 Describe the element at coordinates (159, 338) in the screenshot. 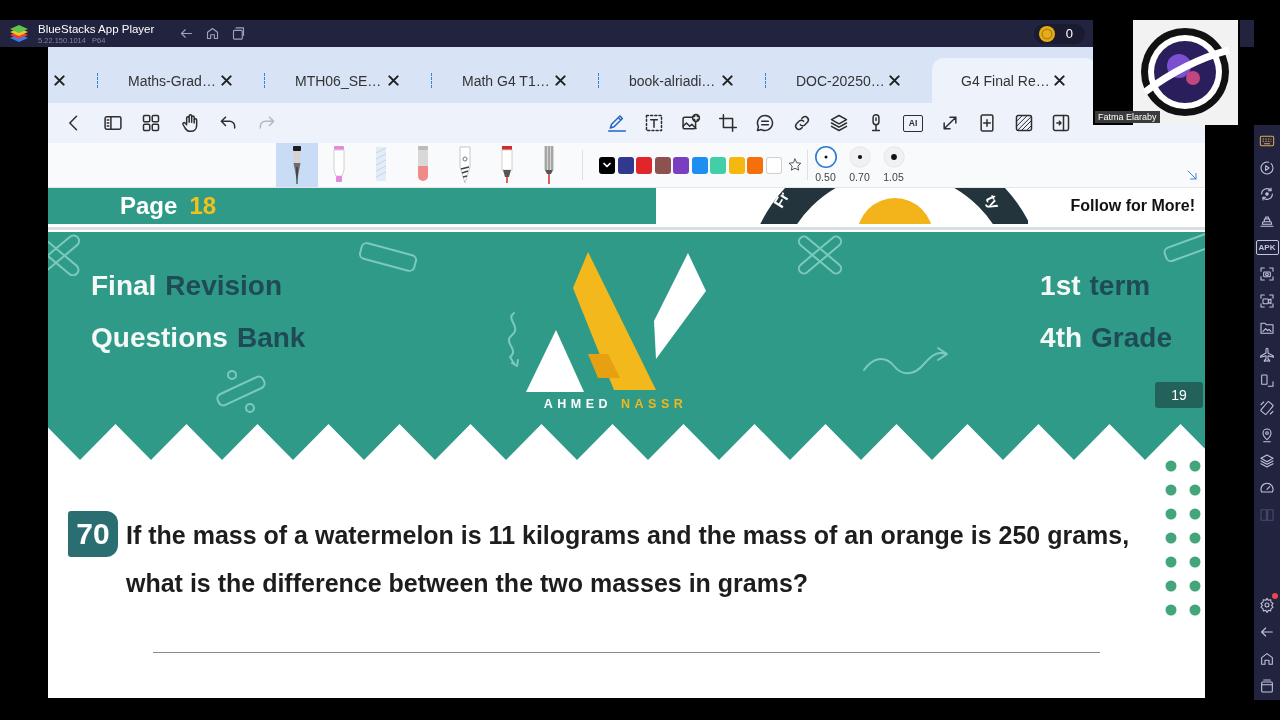

I see `banner-heading: Questions` at that location.